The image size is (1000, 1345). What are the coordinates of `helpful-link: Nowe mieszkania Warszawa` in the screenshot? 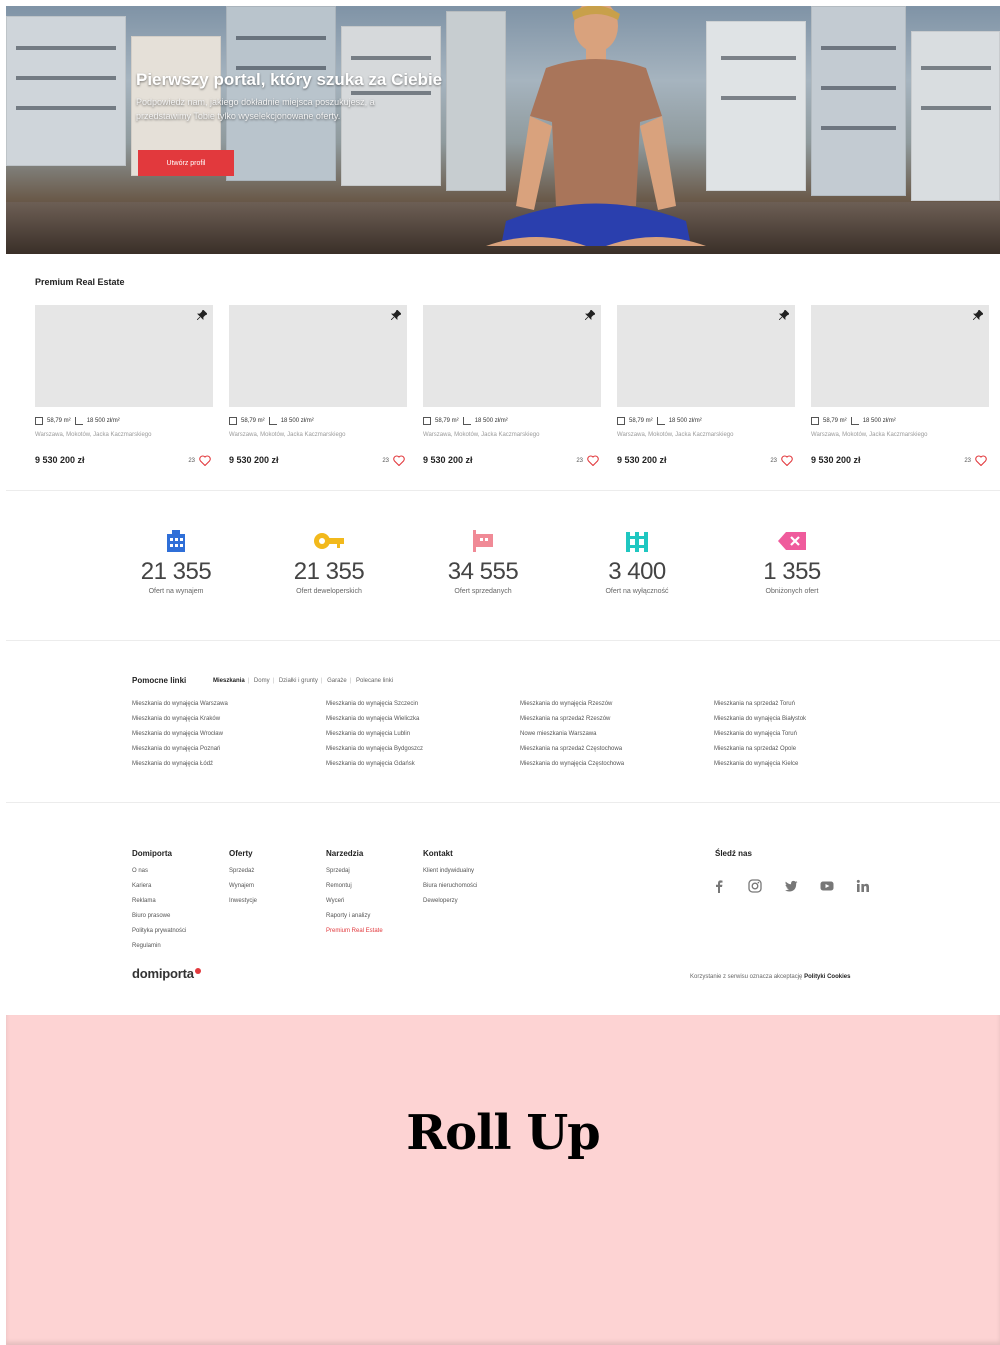 It's located at (615, 734).